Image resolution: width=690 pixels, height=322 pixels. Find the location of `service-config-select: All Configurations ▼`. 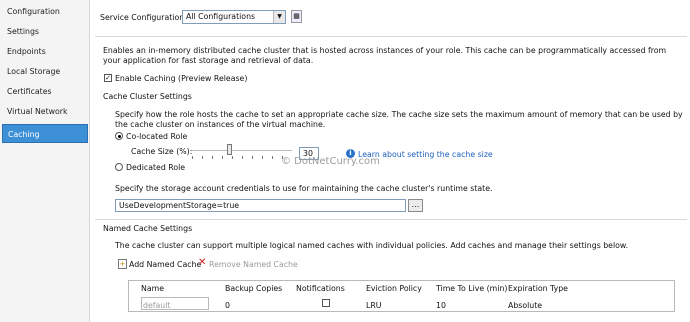

service-config-select: All Configurations ▼ is located at coordinates (234, 17).